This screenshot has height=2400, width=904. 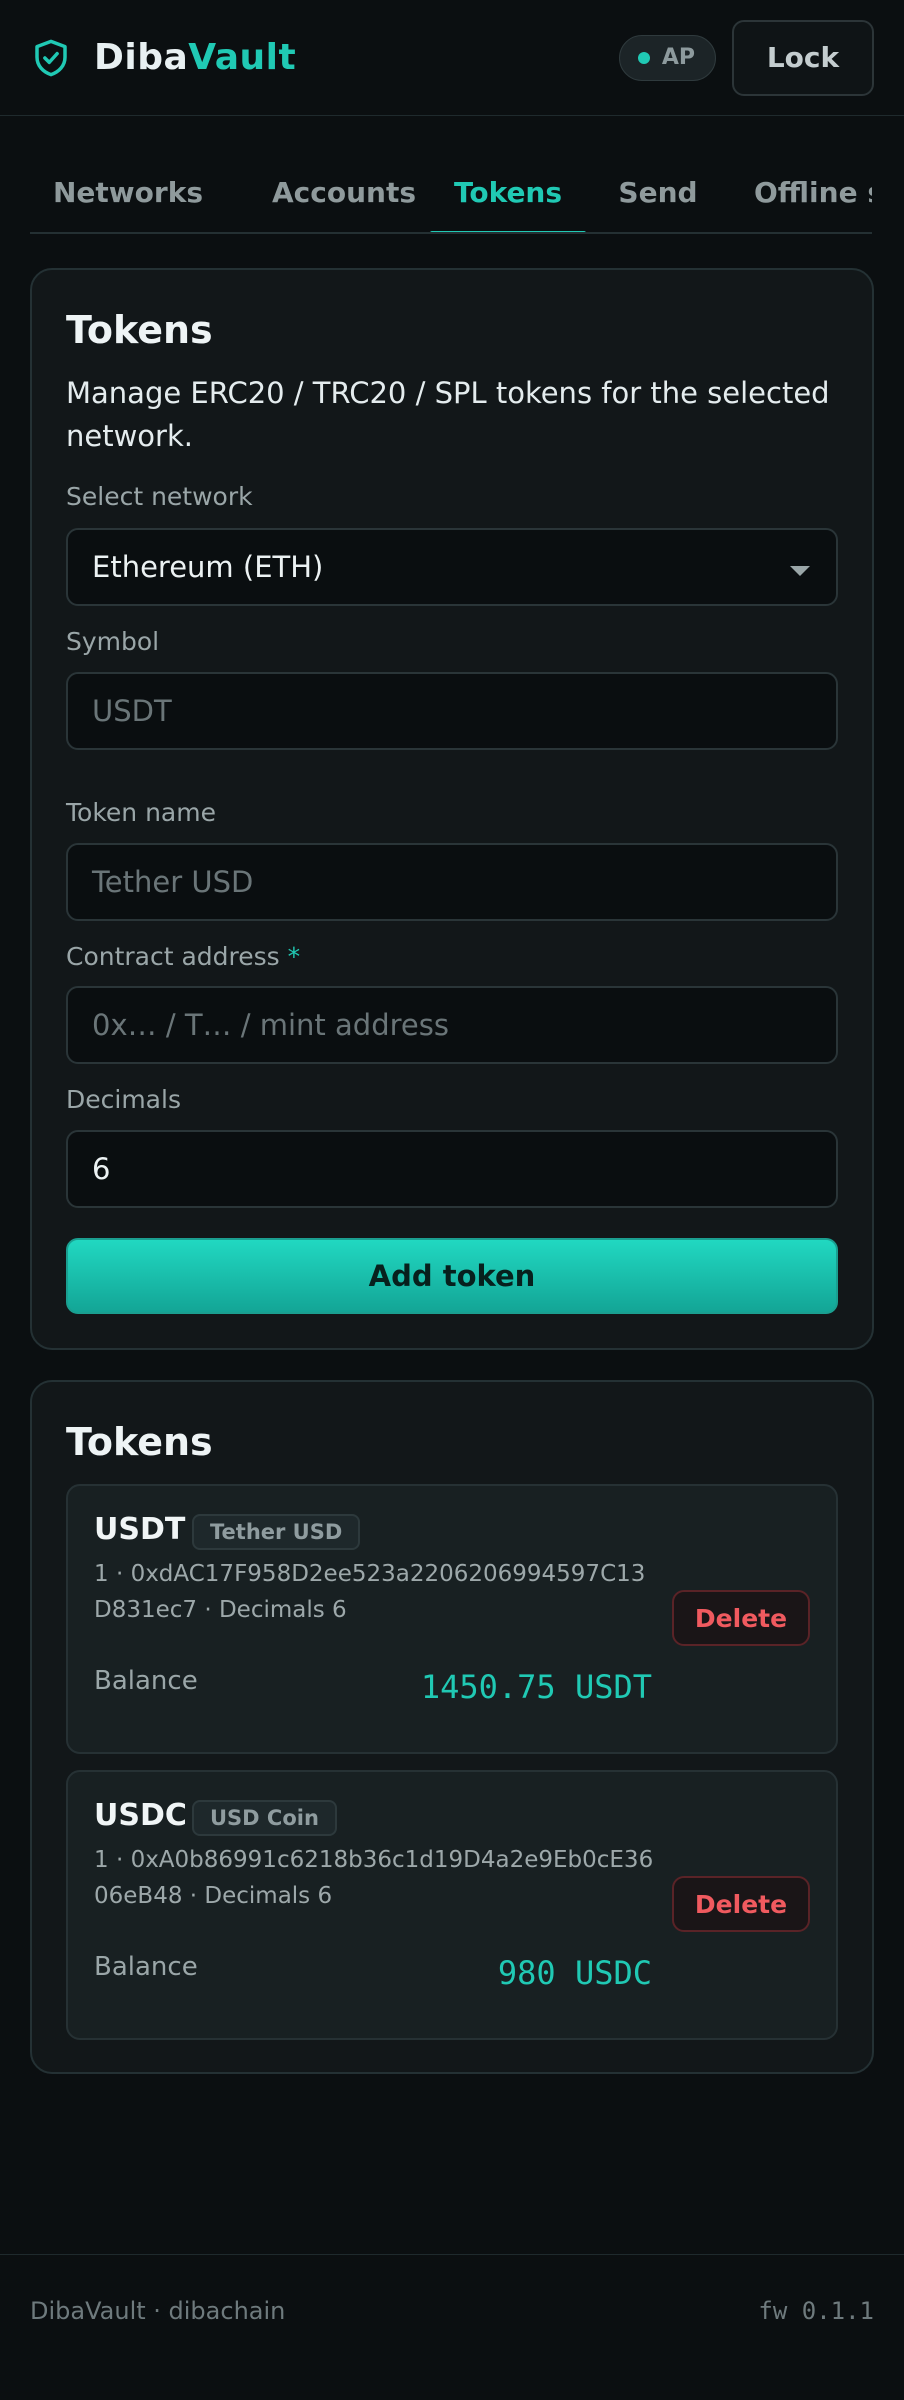 I want to click on status-badge: AP, so click(x=667, y=57).